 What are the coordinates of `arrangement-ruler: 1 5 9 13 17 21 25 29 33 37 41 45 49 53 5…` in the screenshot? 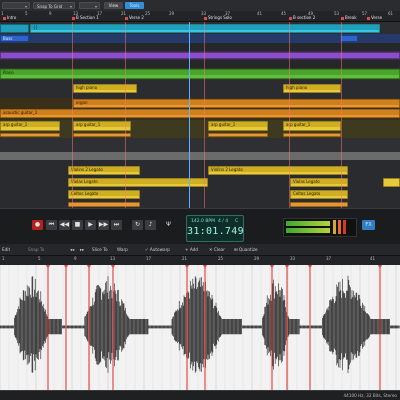 It's located at (200, 16).